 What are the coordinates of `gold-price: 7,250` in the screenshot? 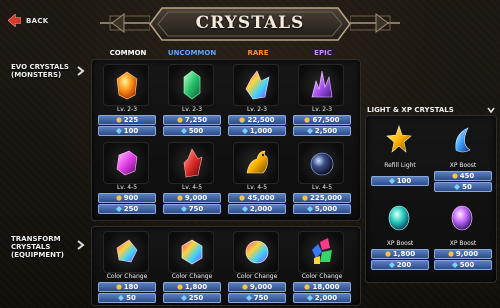 It's located at (196, 119).